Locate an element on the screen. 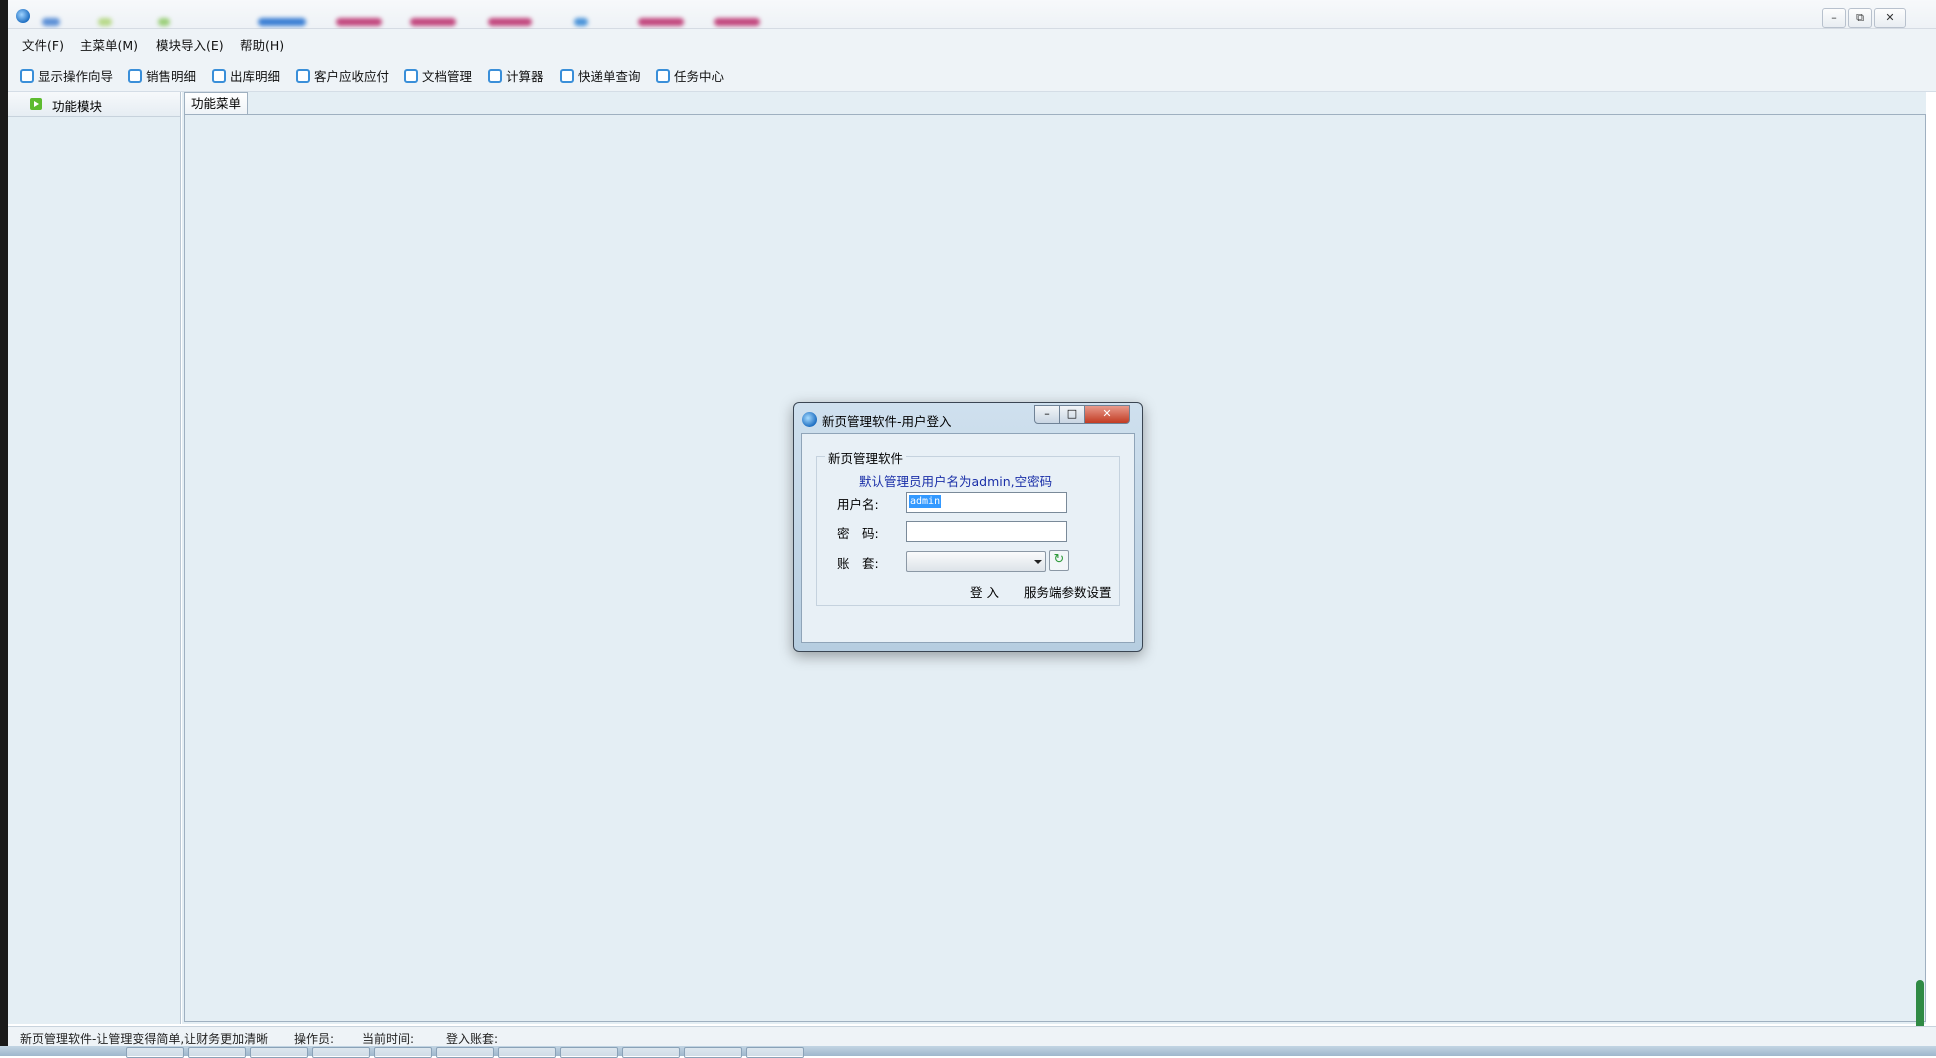 The width and height of the screenshot is (1936, 1058). dialog-logo-icon is located at coordinates (809, 419).